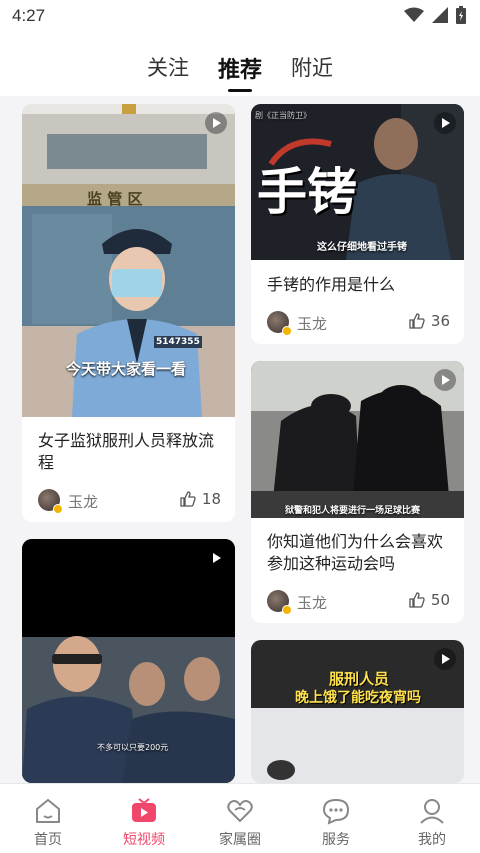  I want to click on active-tab-indicator, so click(240, 90).